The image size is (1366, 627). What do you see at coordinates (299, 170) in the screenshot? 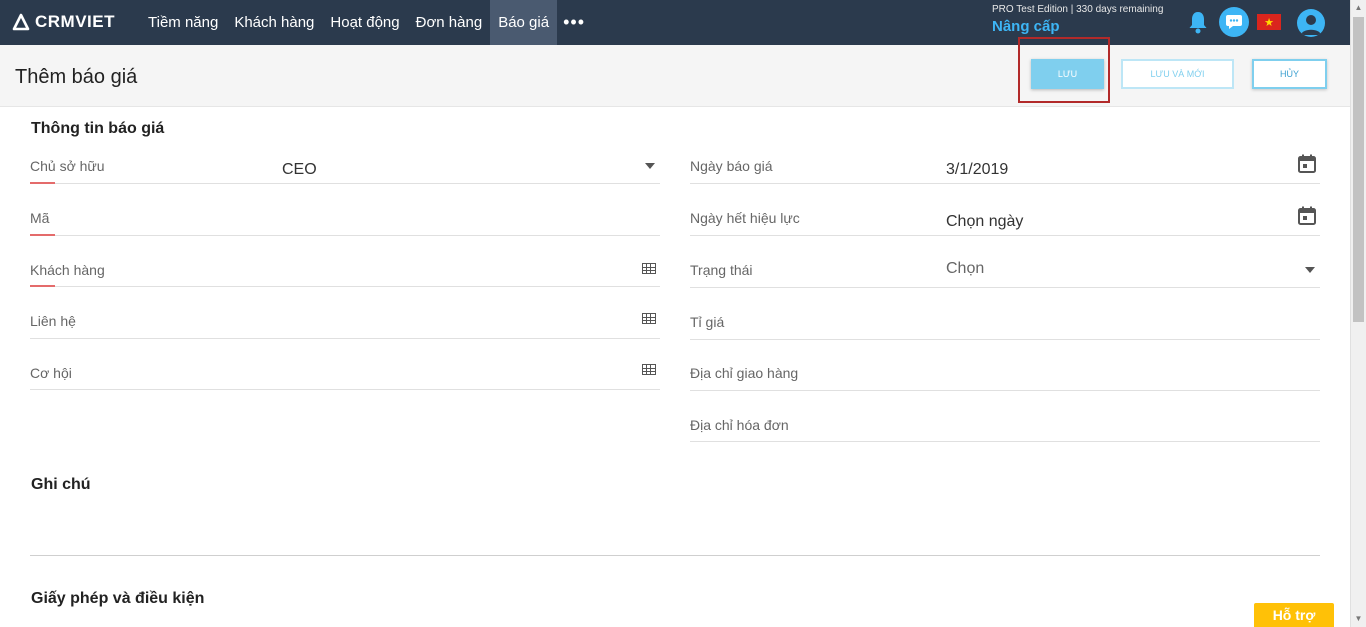
I see `owner-select-value: CEO` at bounding box center [299, 170].